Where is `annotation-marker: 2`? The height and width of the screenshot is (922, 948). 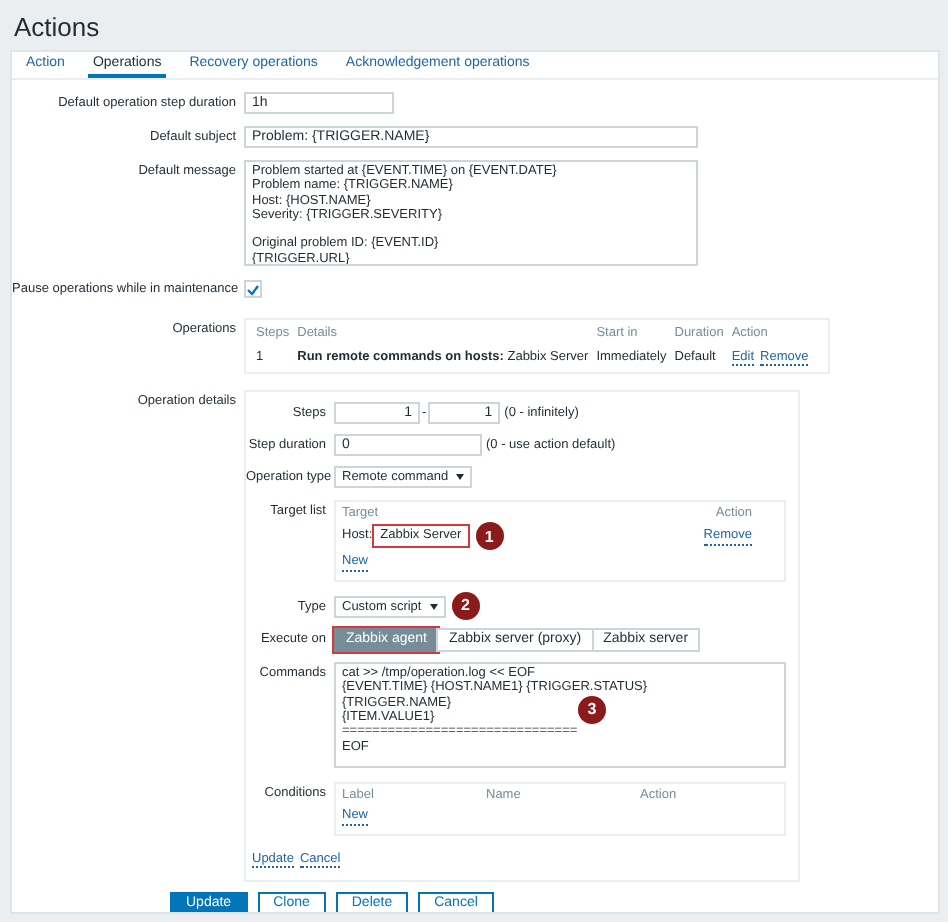
annotation-marker: 2 is located at coordinates (465, 606).